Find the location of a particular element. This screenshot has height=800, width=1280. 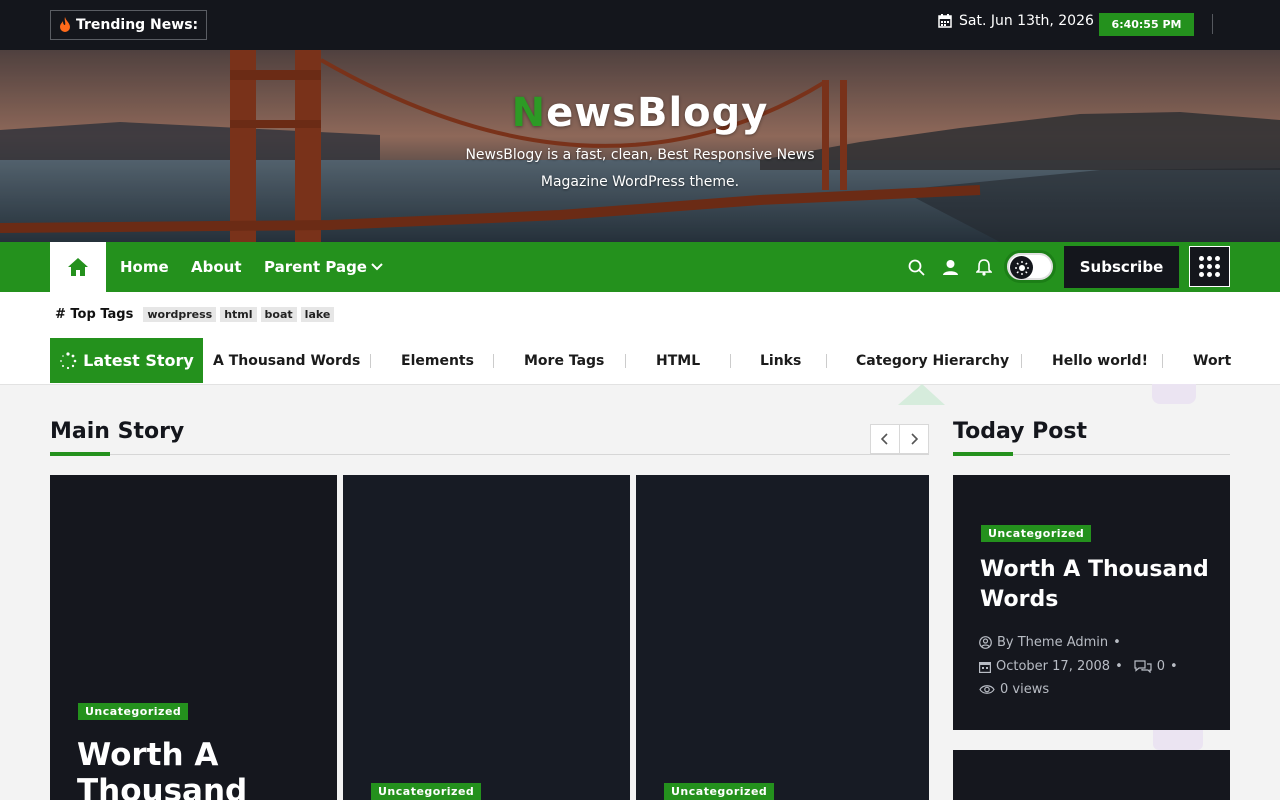

chevron-right-icon is located at coordinates (914, 439).